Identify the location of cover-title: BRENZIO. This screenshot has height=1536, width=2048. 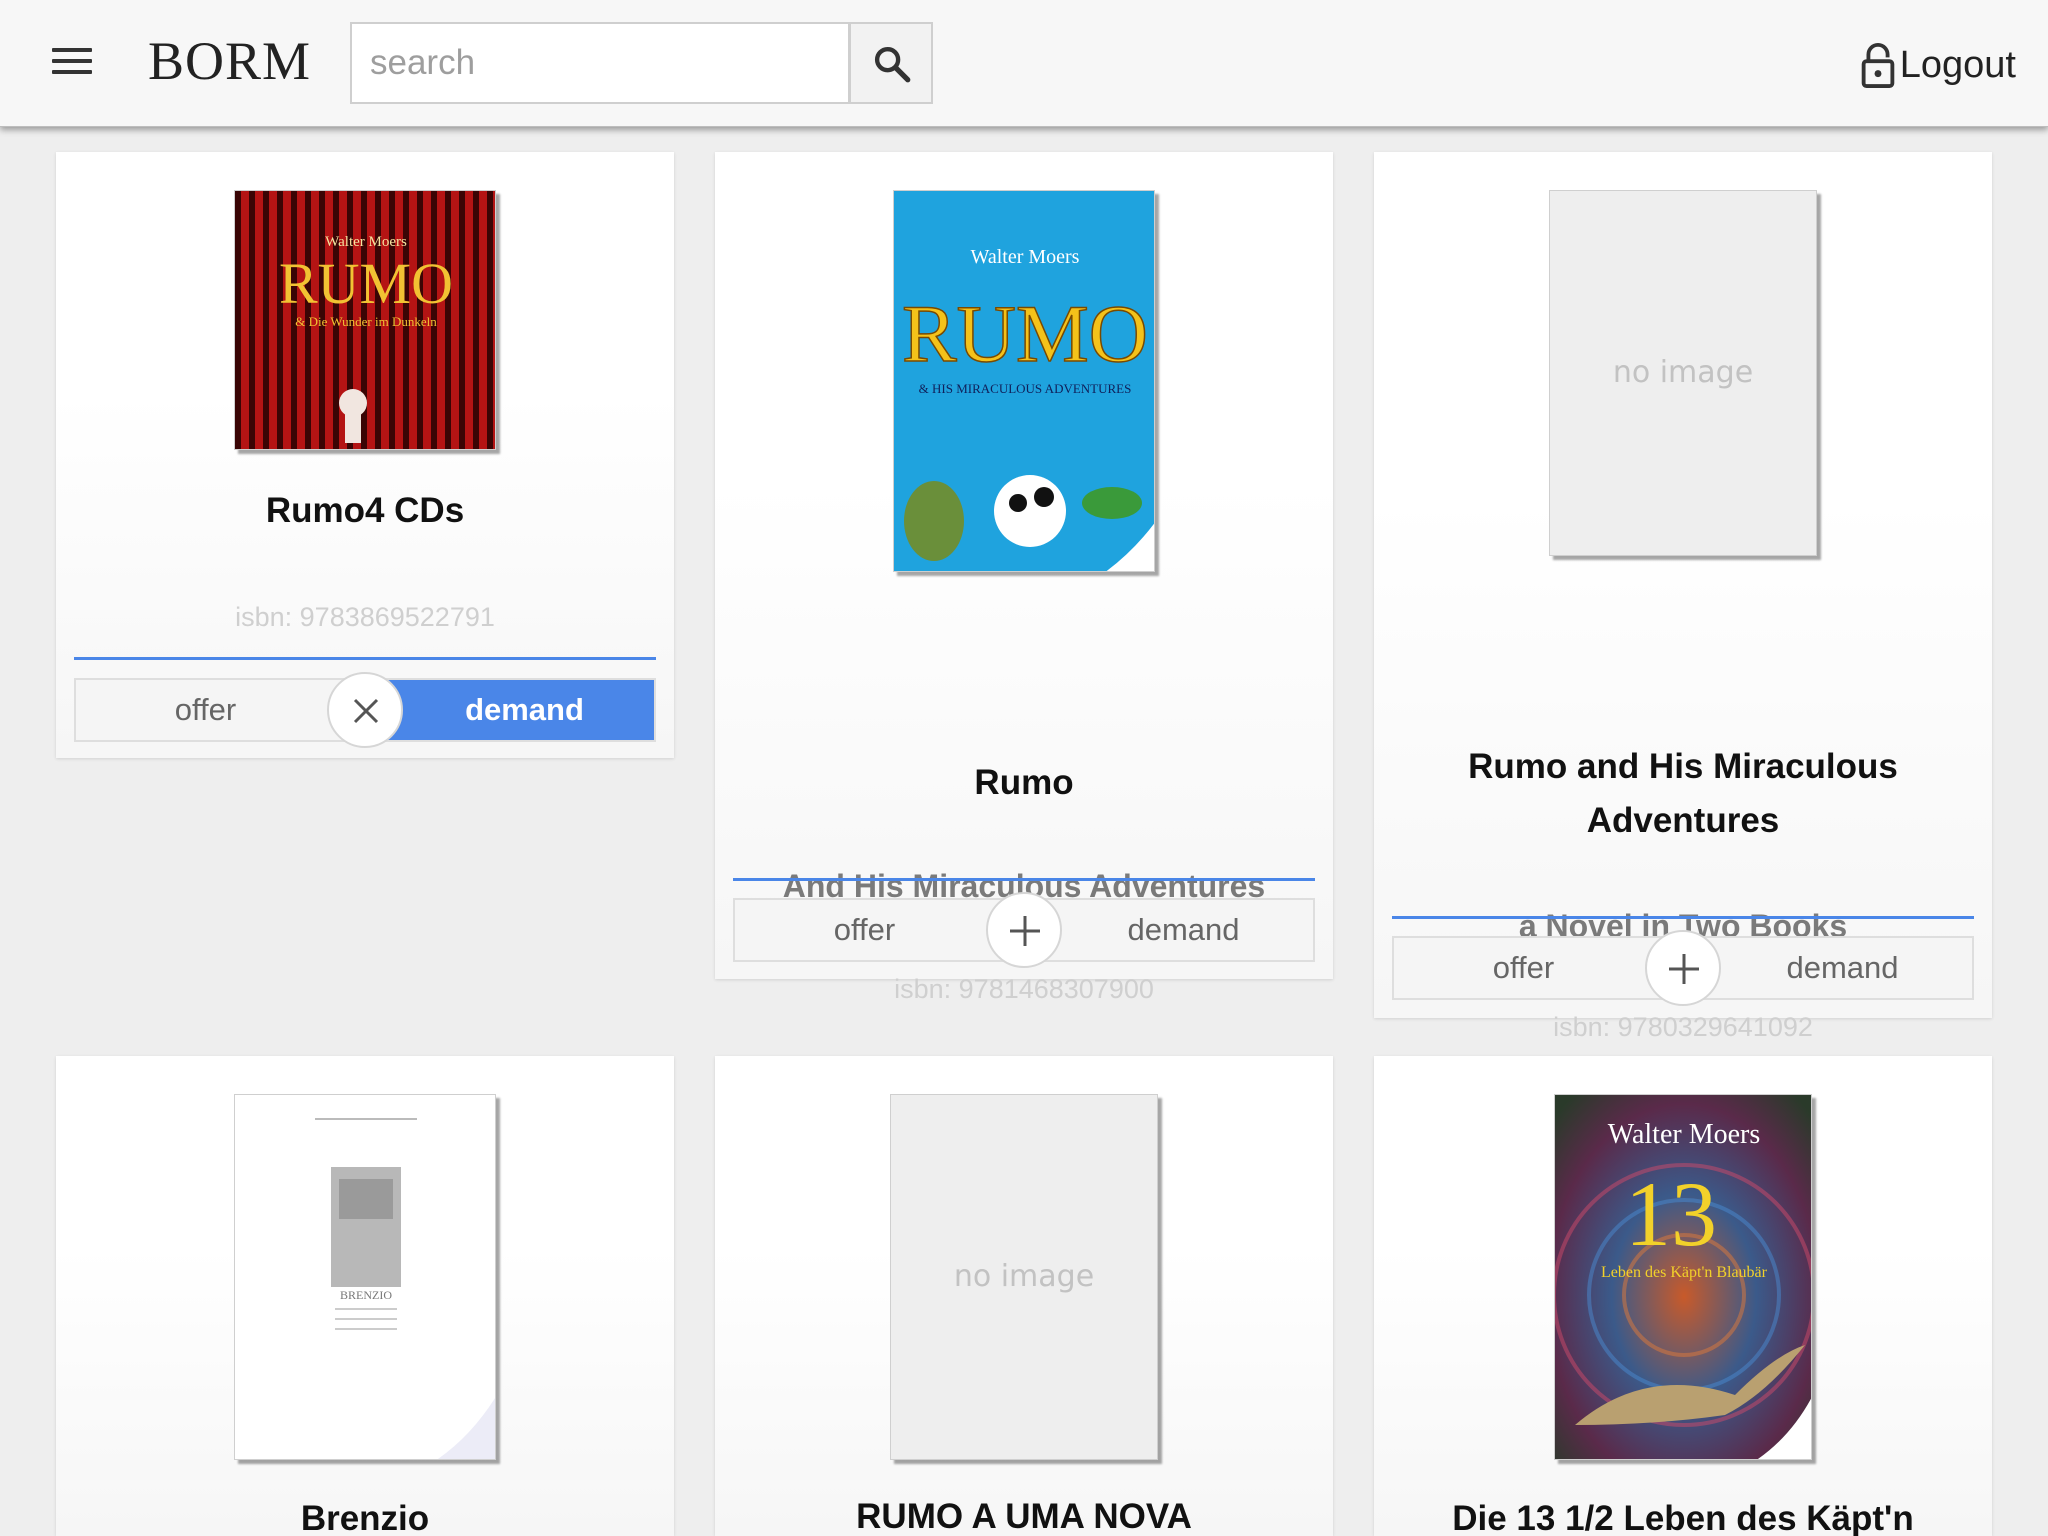
(366, 1295).